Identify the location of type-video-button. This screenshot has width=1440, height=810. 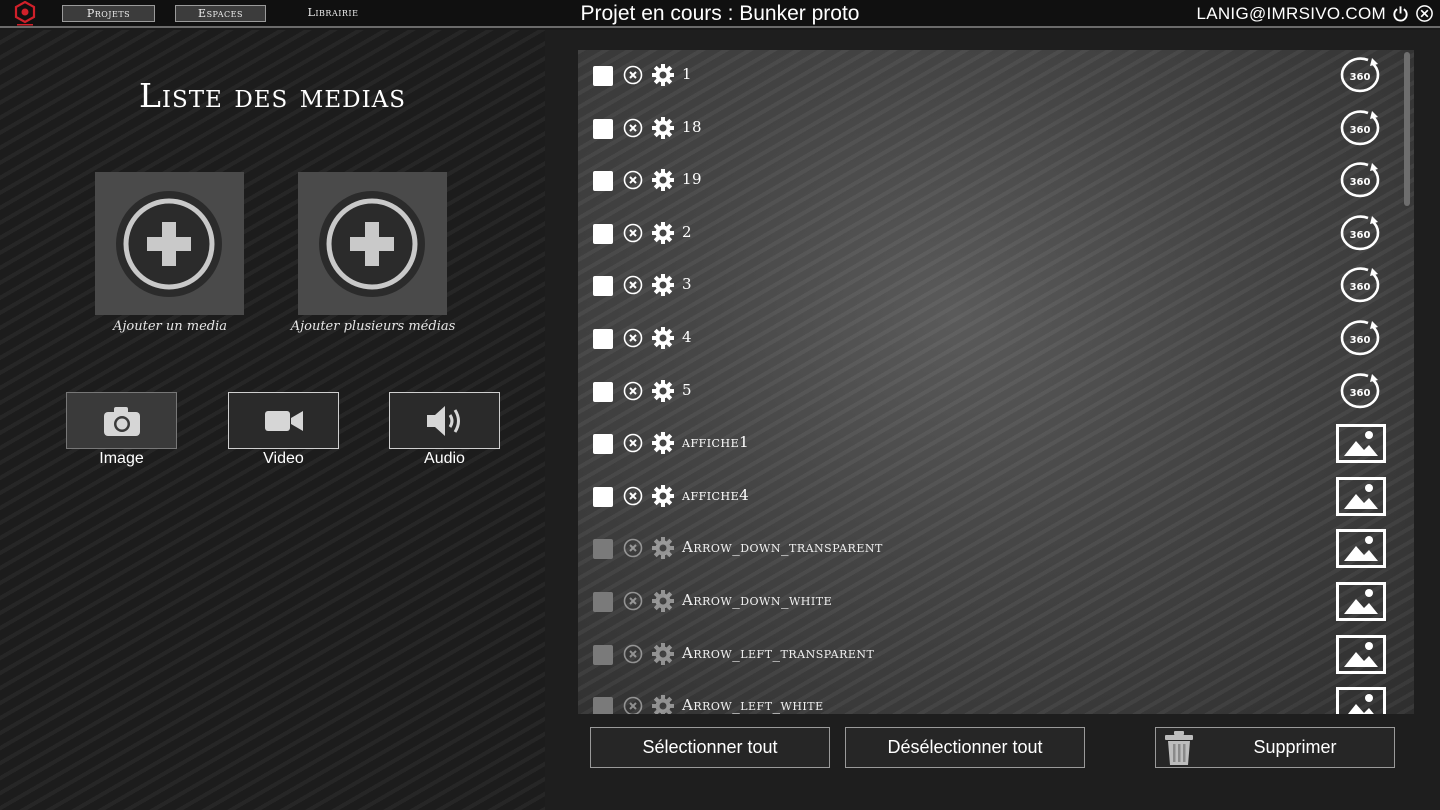
(283, 420).